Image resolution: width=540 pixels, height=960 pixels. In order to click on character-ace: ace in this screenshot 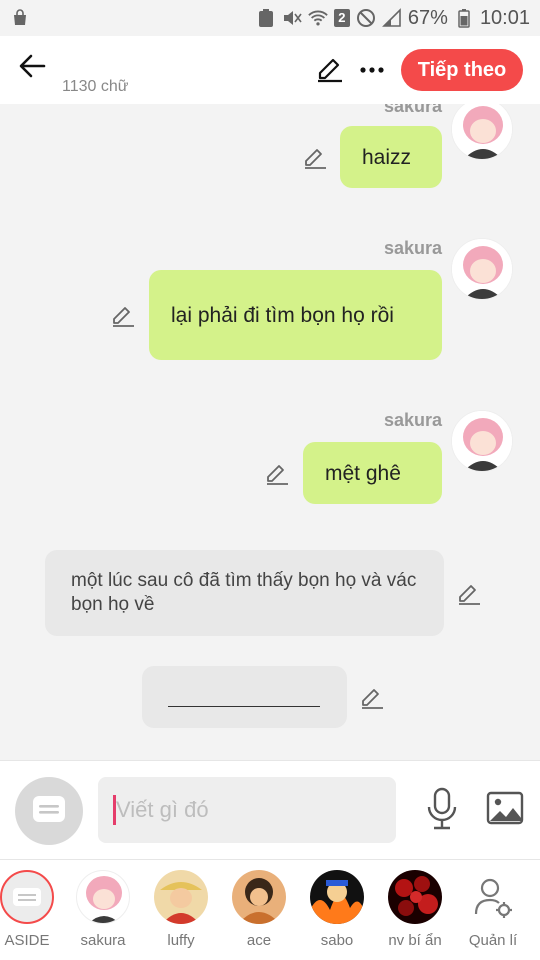, I will do `click(259, 914)`.